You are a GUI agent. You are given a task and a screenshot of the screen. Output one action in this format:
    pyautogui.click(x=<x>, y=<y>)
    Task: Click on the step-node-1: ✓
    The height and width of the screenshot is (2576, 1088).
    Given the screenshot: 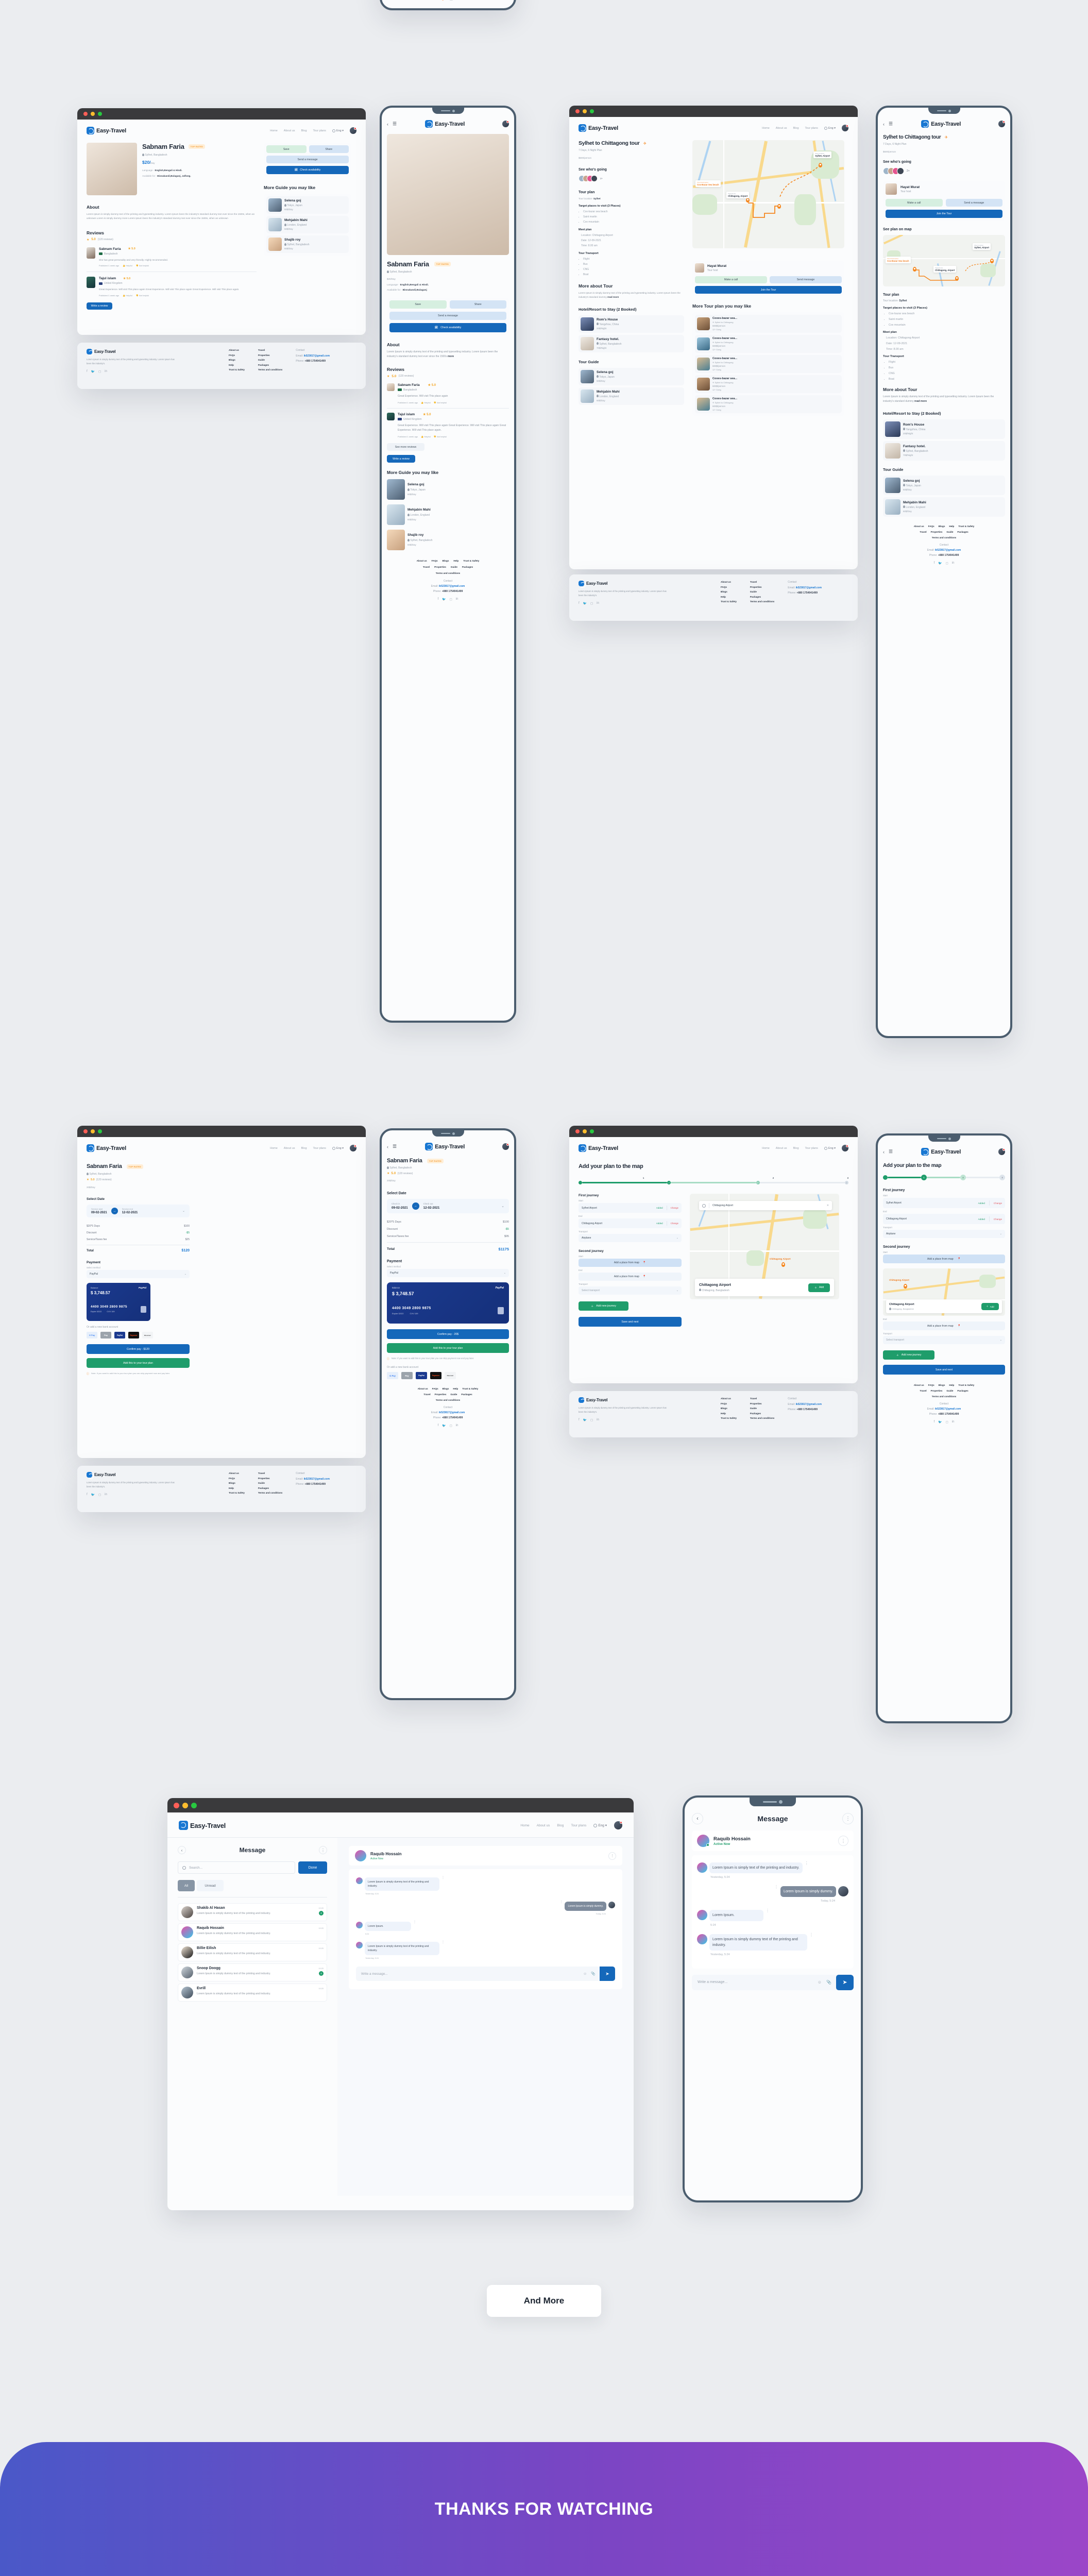 What is the action you would take?
    pyautogui.click(x=669, y=1182)
    